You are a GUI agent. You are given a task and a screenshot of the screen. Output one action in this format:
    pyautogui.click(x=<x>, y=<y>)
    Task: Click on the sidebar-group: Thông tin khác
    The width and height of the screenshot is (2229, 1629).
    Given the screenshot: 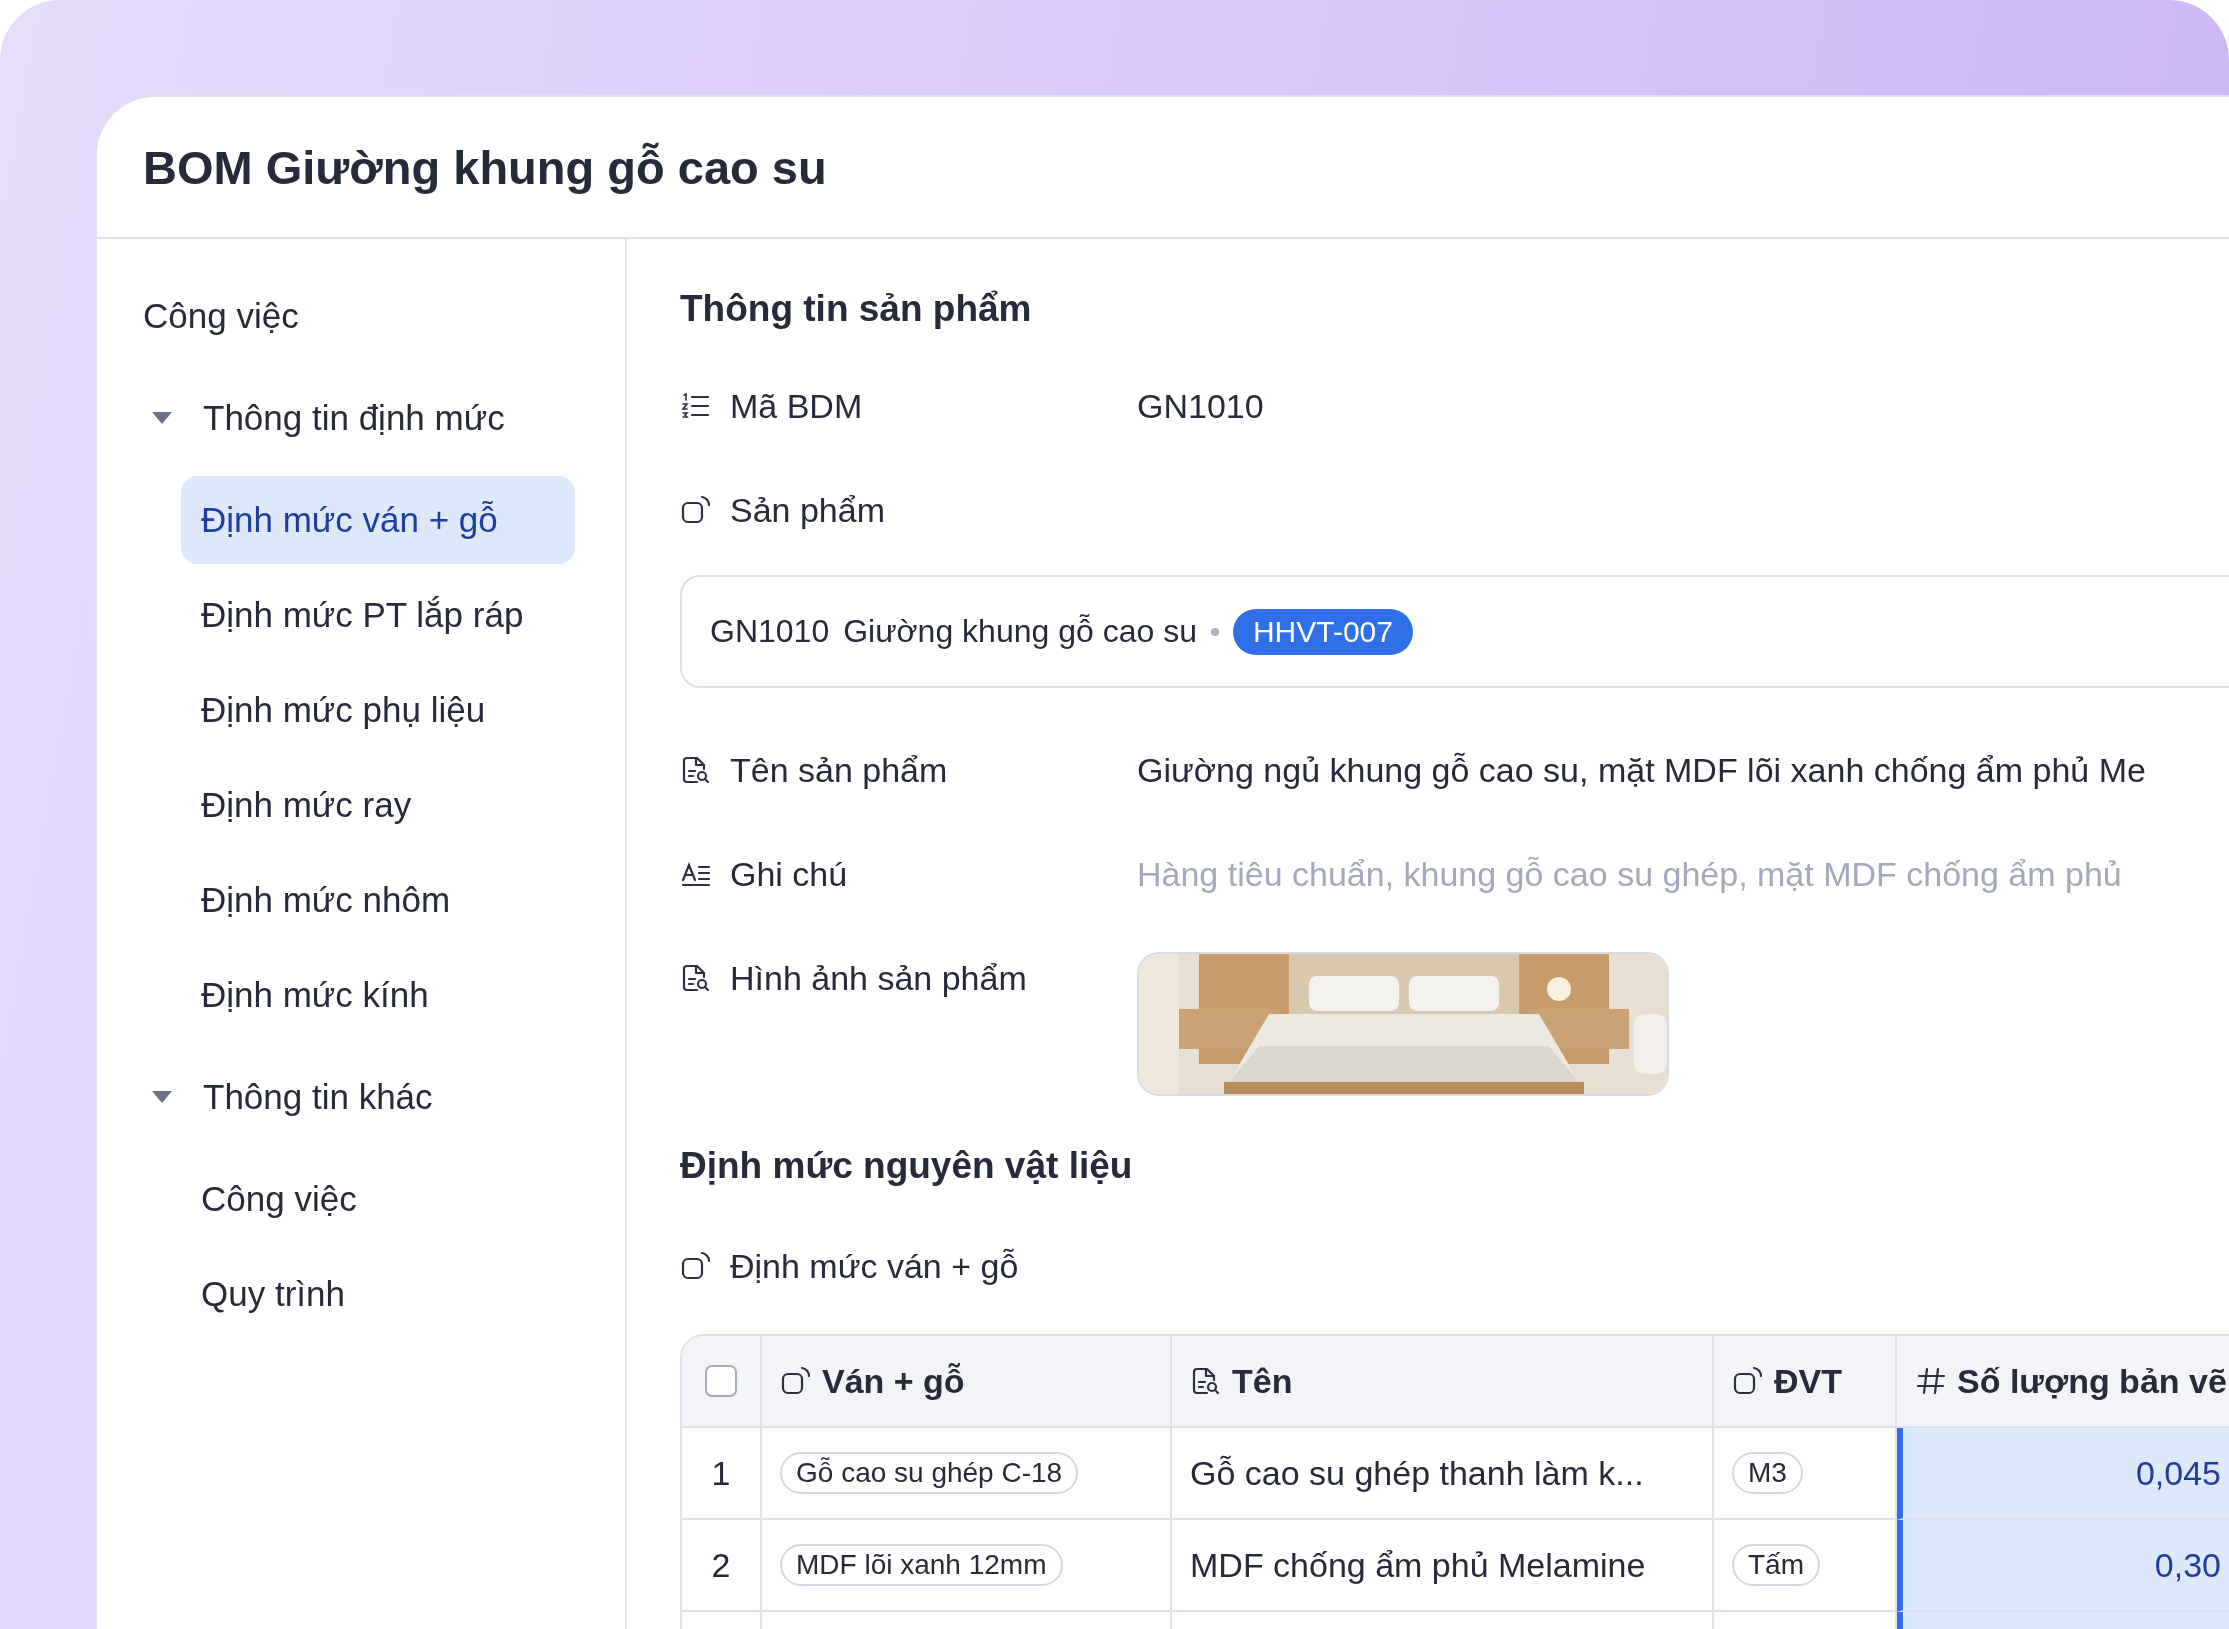 What is the action you would take?
    pyautogui.click(x=361, y=1097)
    